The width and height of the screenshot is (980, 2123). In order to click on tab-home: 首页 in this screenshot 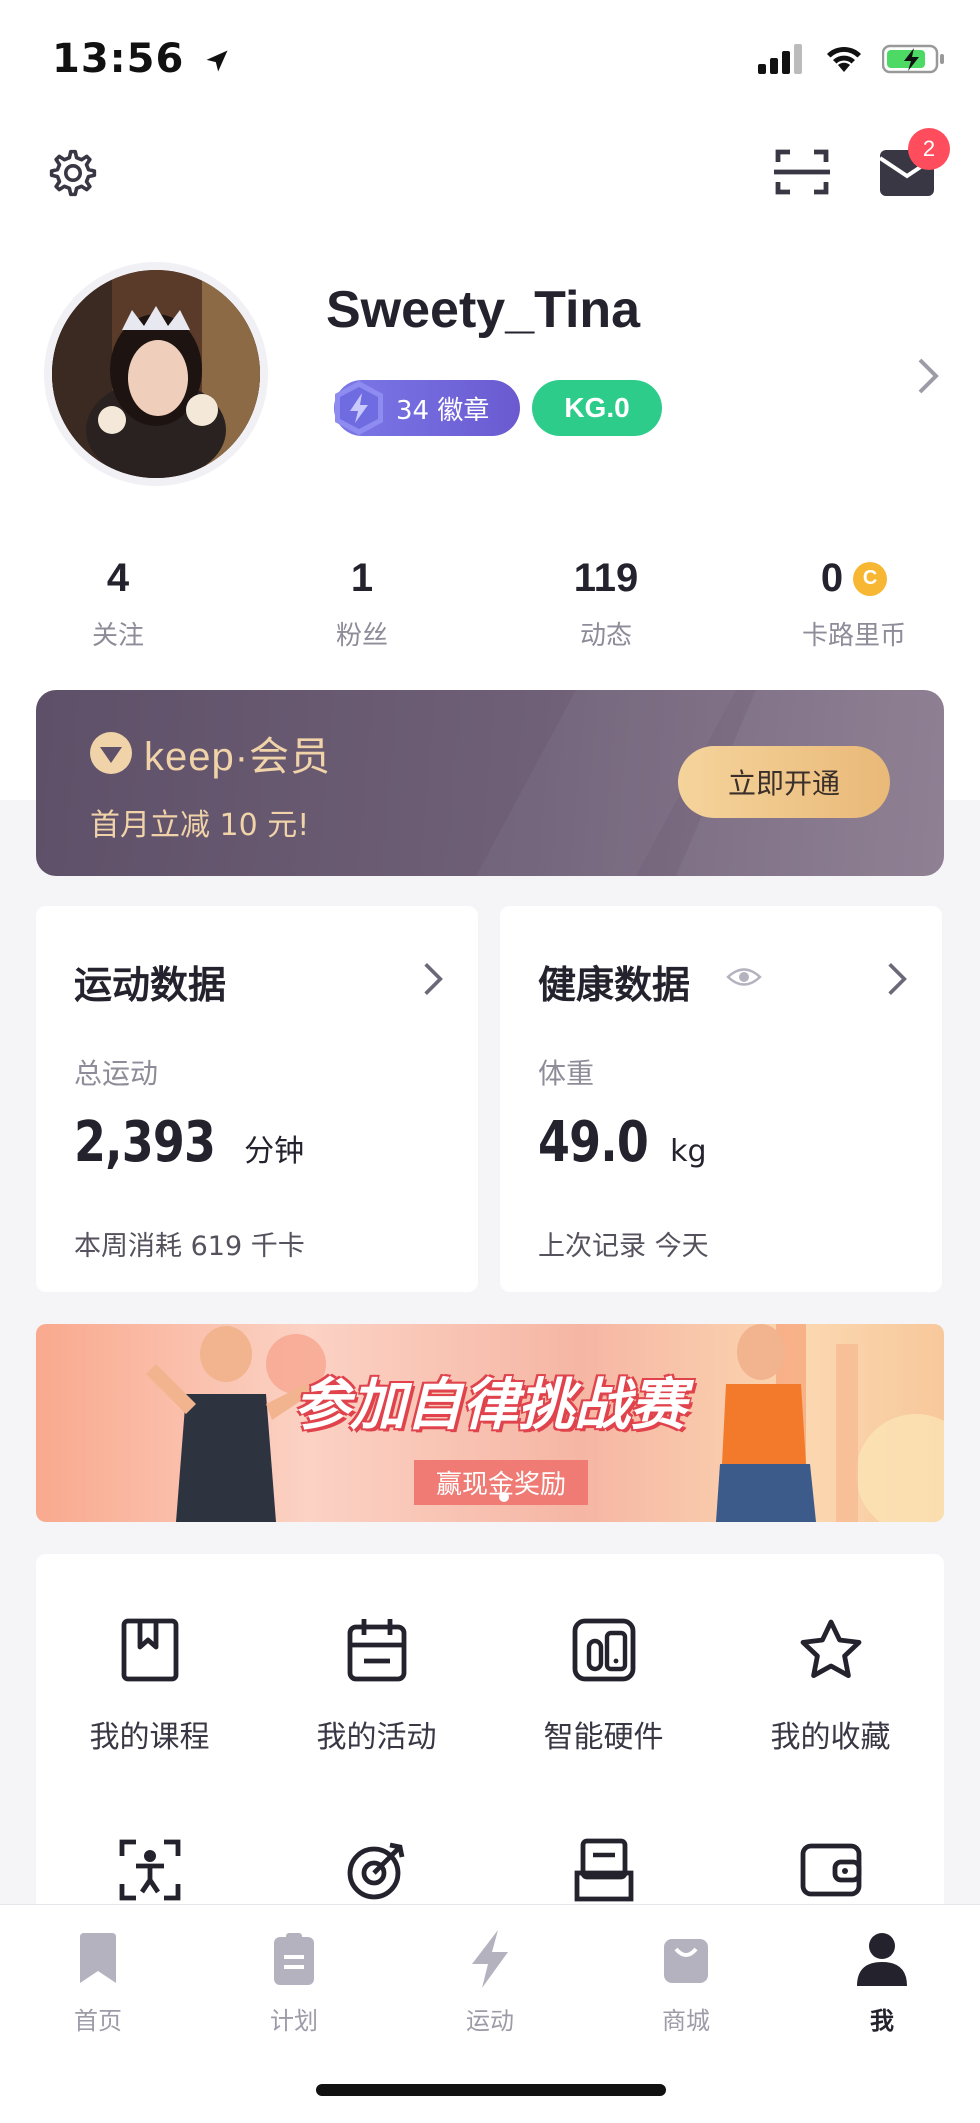, I will do `click(98, 1981)`.